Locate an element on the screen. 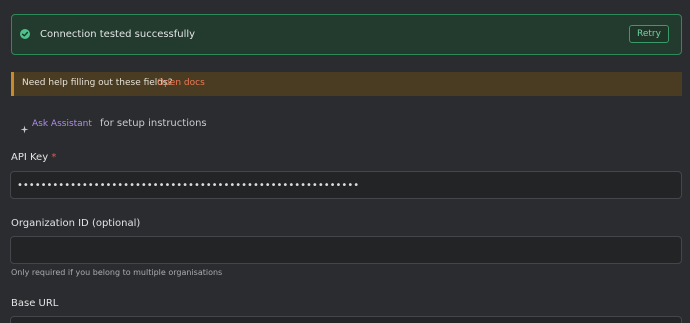  connection-success-banner: Connection tested successfully Retry is located at coordinates (346, 34).